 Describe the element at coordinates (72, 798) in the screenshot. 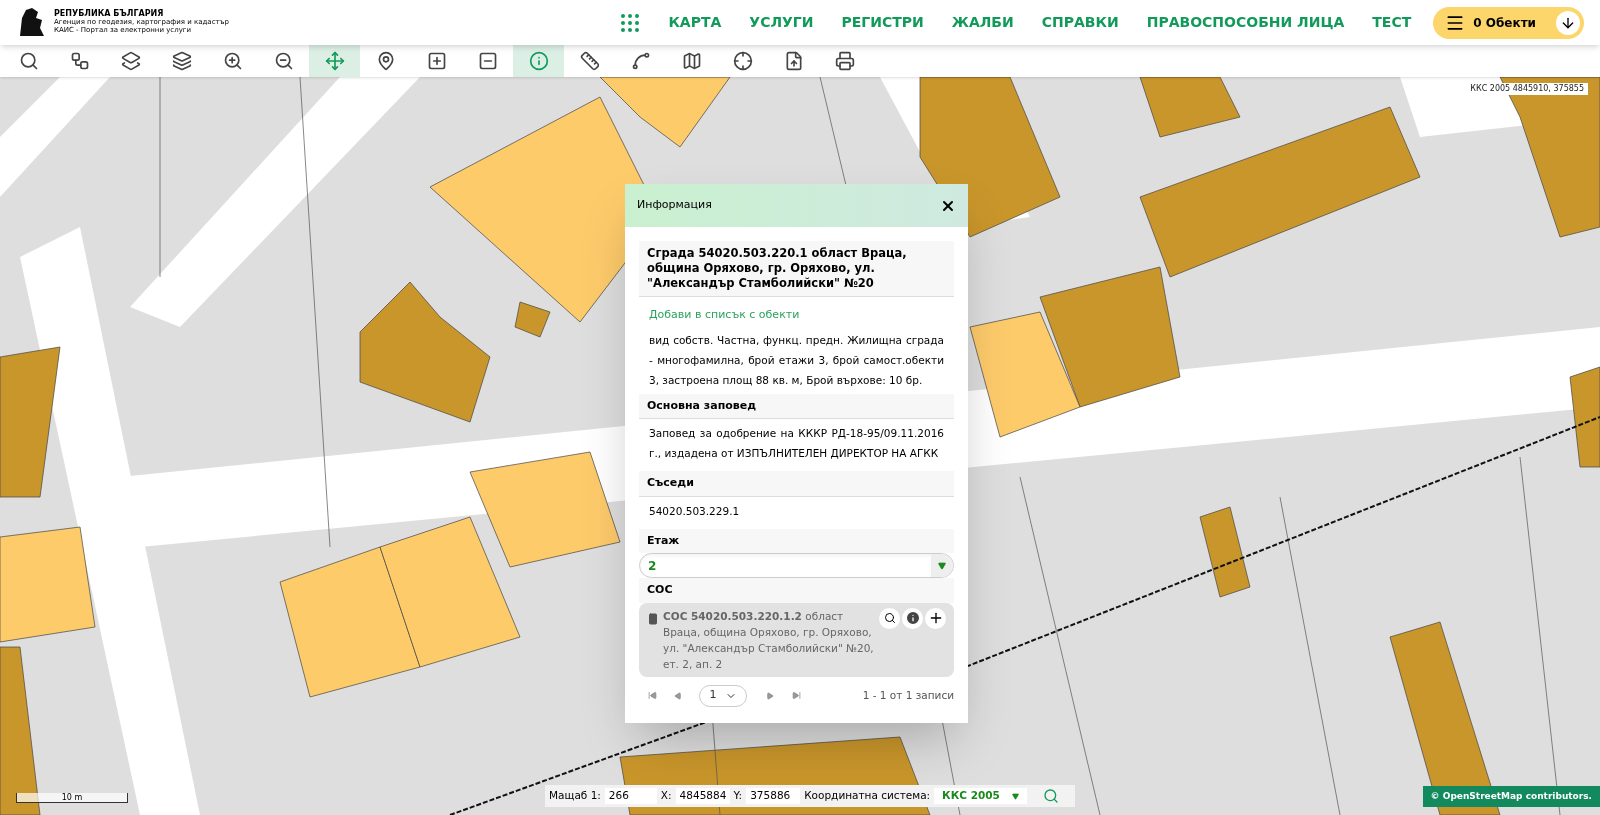

I see `scale-bar: 10 m` at that location.